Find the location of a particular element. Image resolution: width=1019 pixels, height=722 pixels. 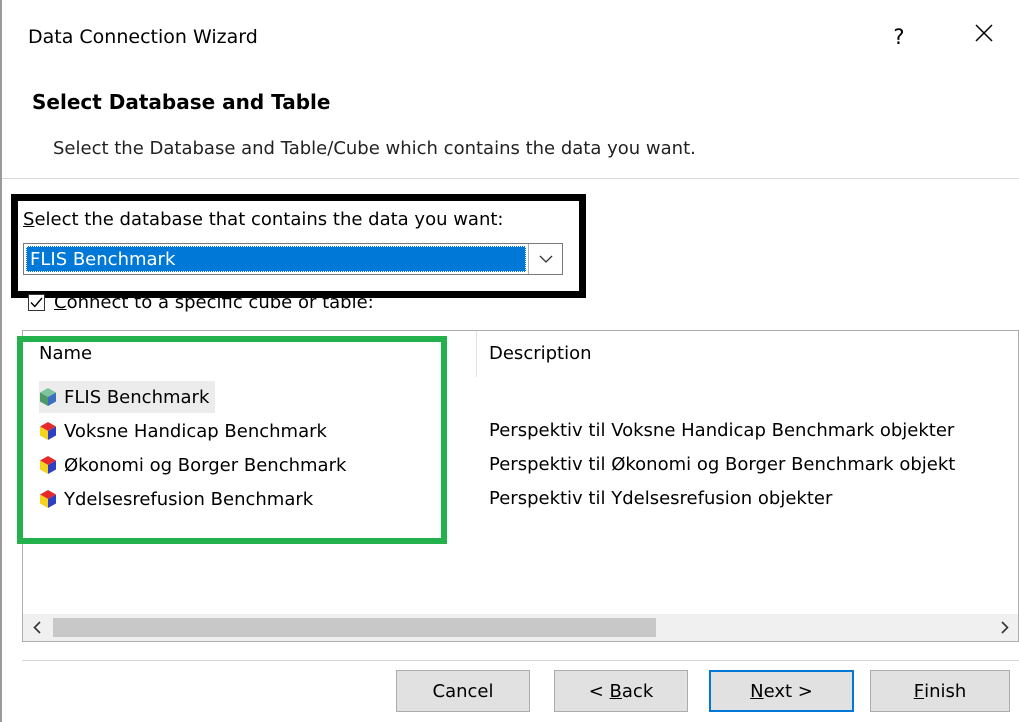

connect-checkbox-row: Connect to a specific cube or table: is located at coordinates (201, 302).